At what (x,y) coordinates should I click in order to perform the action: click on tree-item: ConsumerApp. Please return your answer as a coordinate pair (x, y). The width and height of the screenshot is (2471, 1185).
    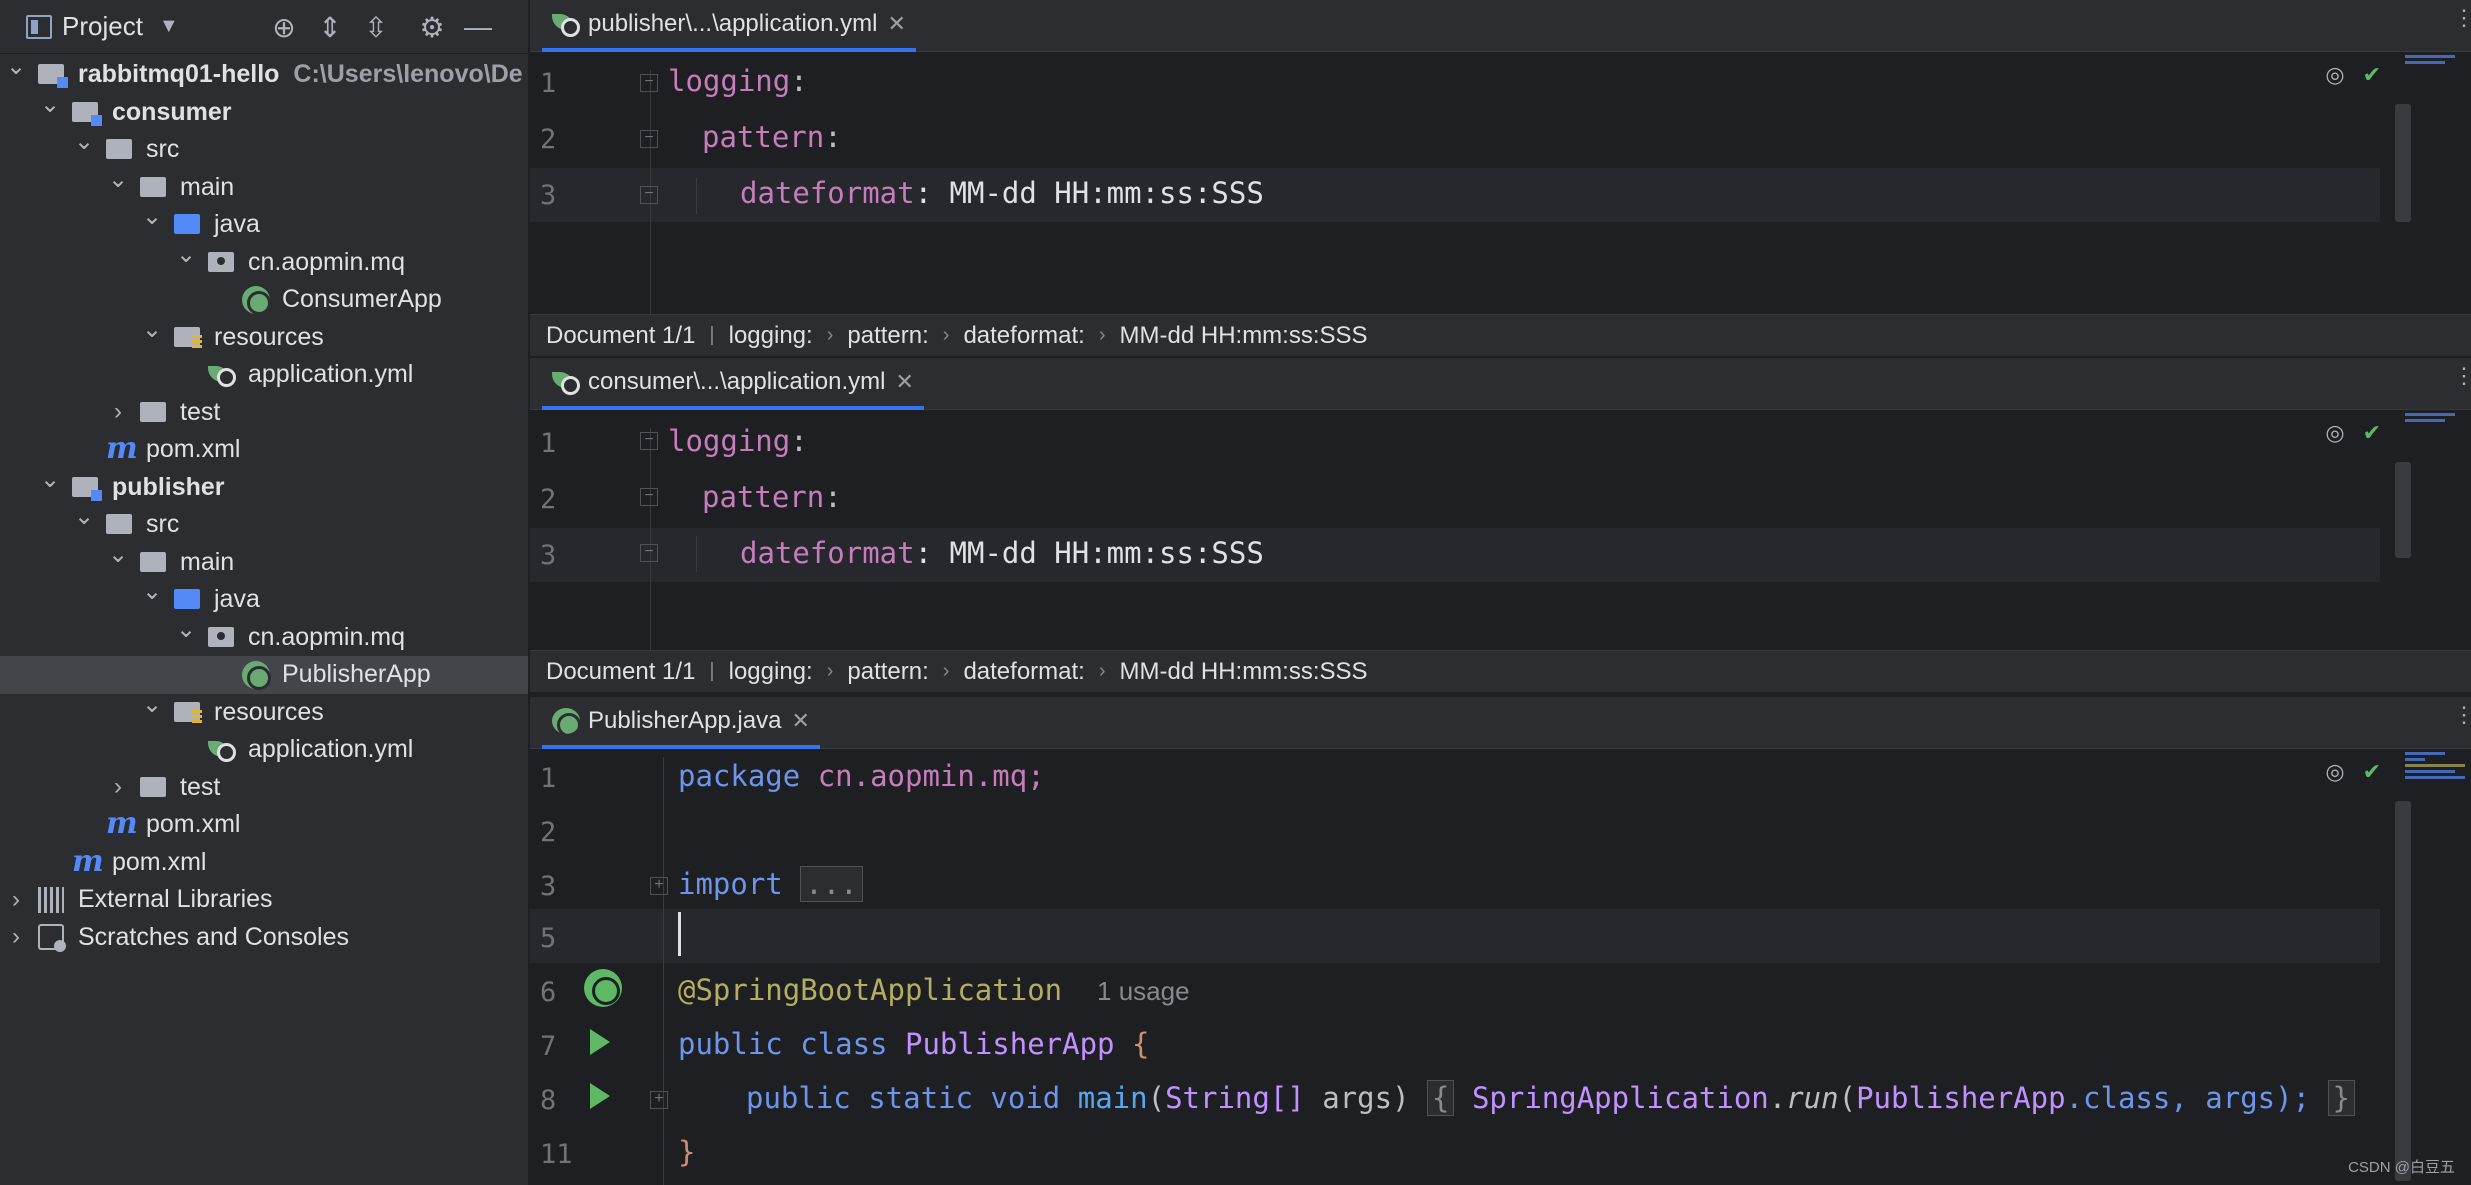
    Looking at the image, I should click on (264, 300).